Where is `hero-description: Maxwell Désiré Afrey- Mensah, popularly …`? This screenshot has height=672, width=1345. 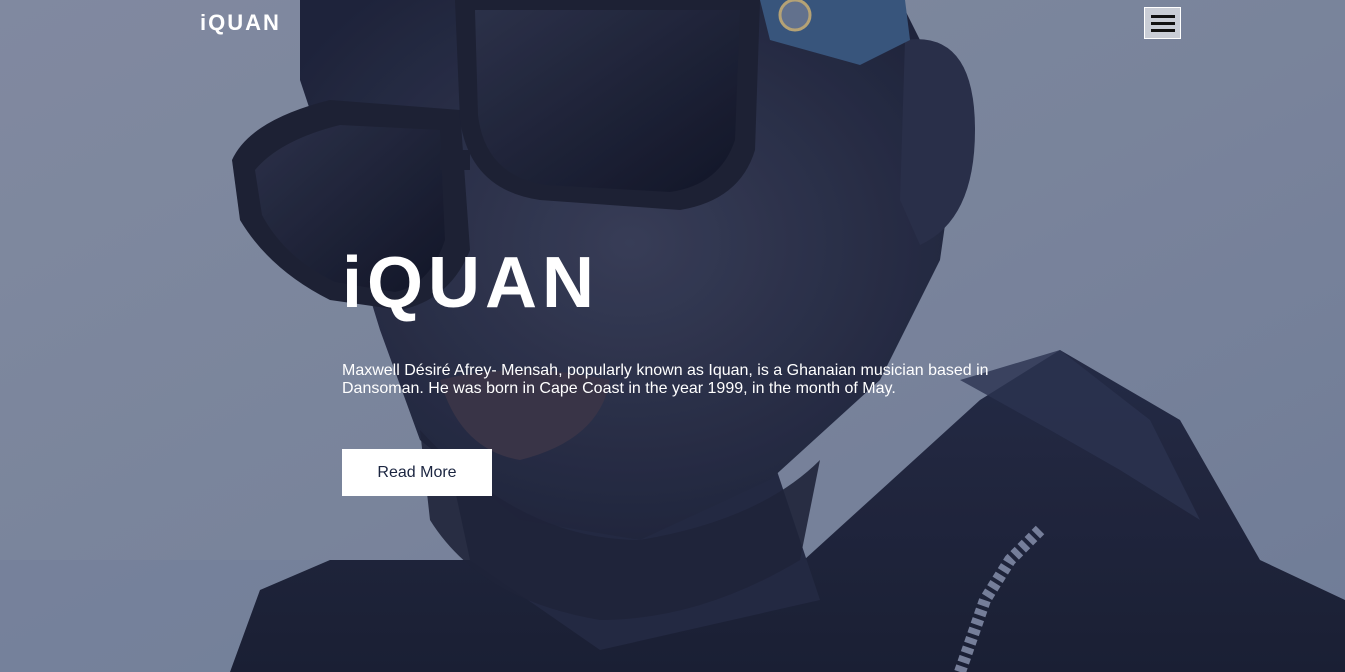 hero-description: Maxwell Désiré Afrey- Mensah, popularly … is located at coordinates (665, 379).